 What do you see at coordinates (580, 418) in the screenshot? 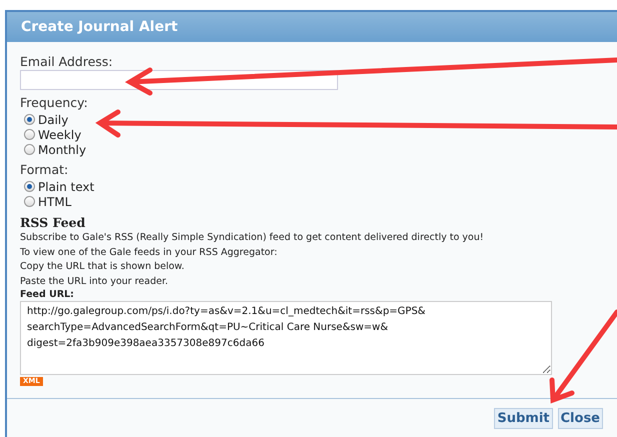
I see `dialog-button: Close` at bounding box center [580, 418].